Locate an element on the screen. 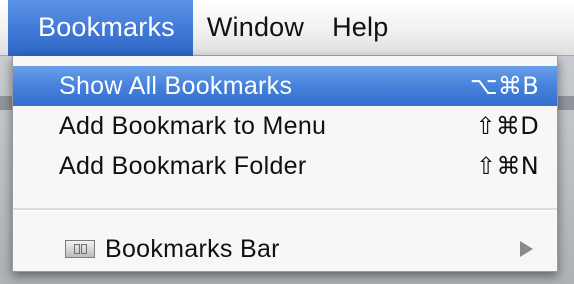  menubar-item-label: Help is located at coordinates (360, 27).